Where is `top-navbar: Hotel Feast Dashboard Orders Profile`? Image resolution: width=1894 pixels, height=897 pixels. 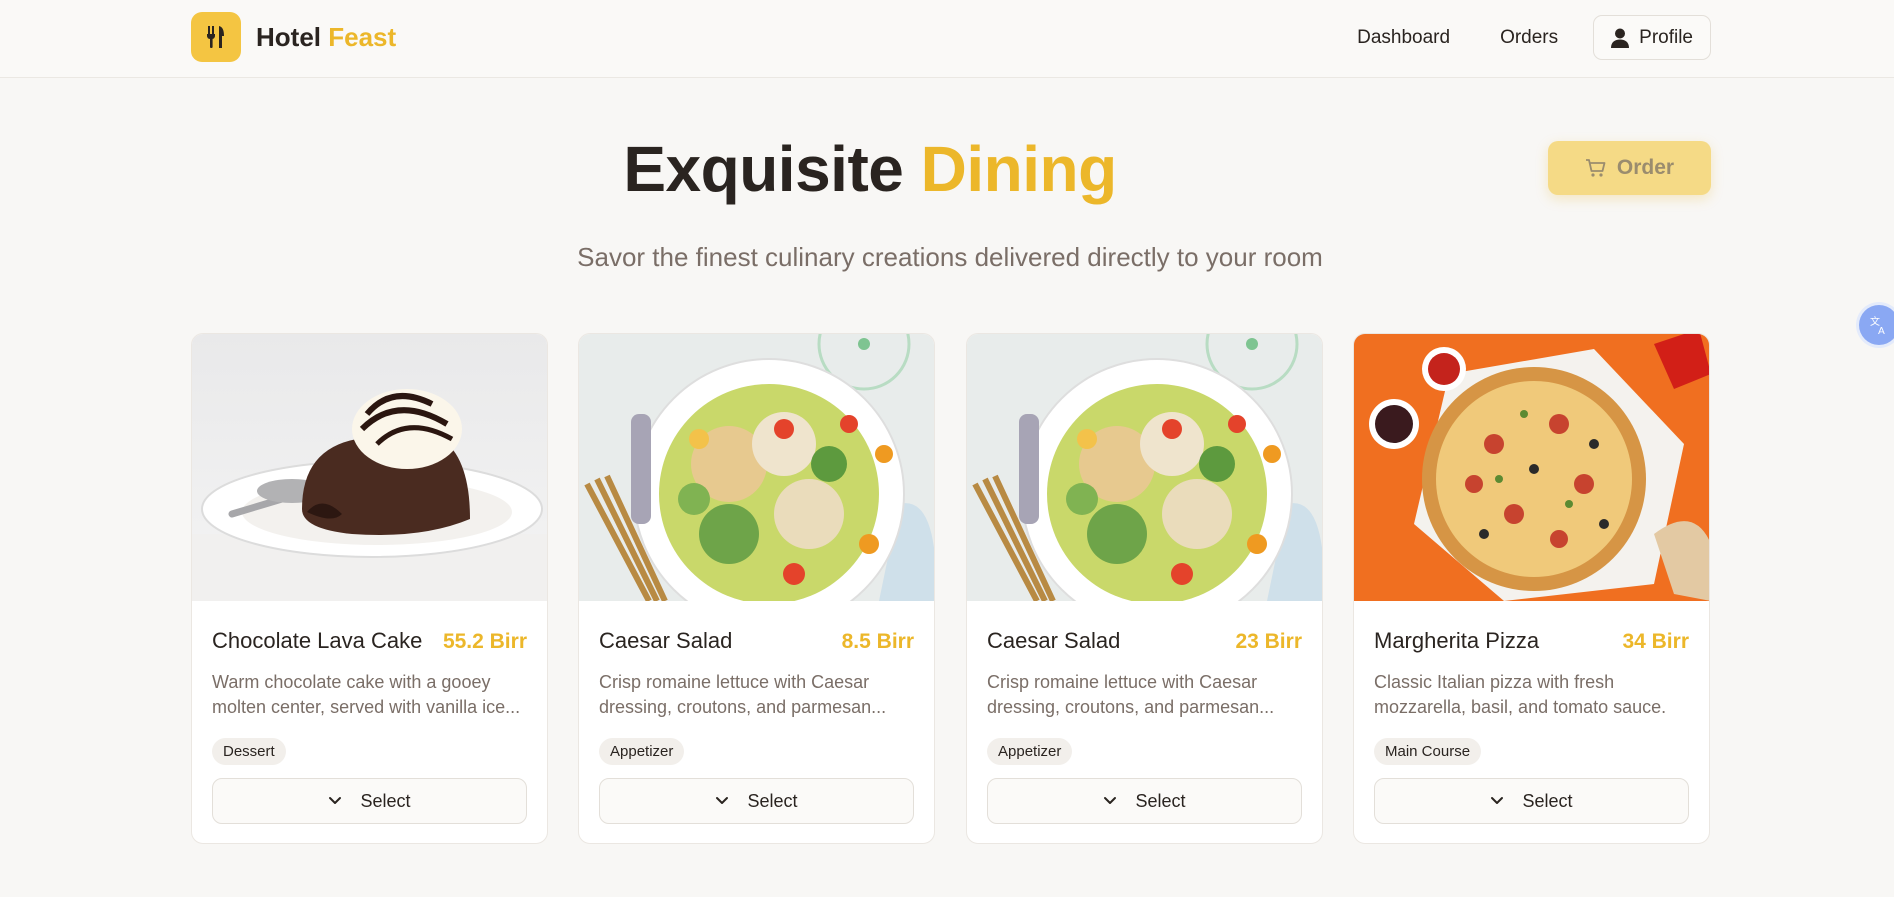 top-navbar: Hotel Feast Dashboard Orders Profile is located at coordinates (947, 39).